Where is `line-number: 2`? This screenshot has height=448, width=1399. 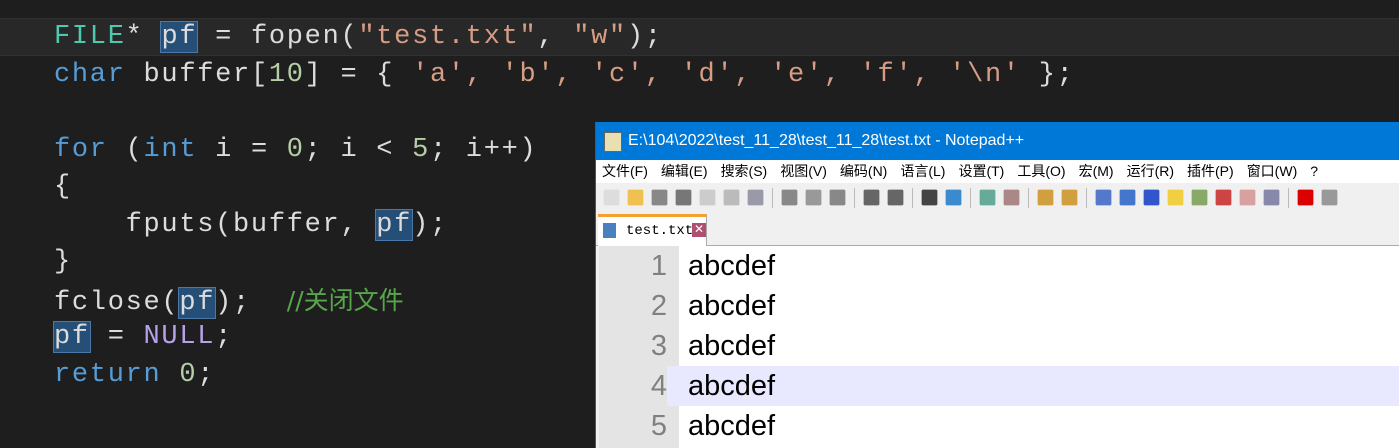 line-number: 2 is located at coordinates (658, 306).